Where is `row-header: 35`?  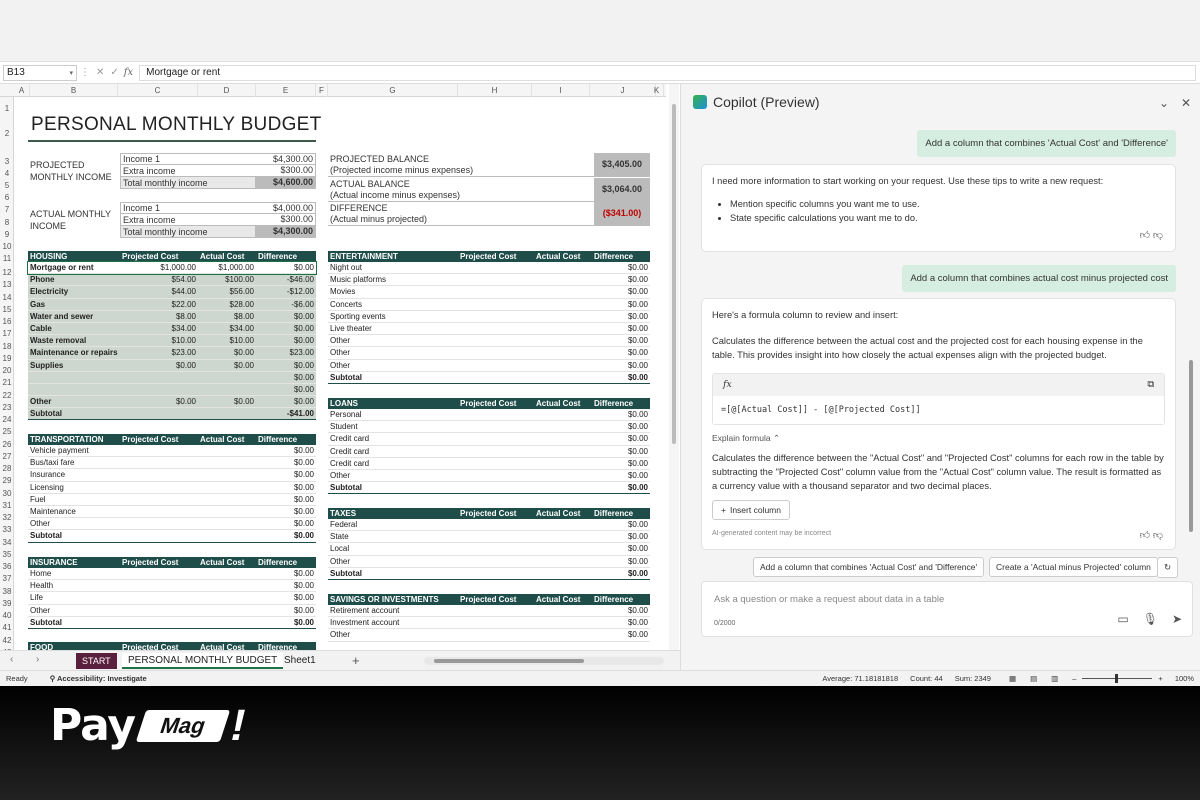 row-header: 35 is located at coordinates (7, 554).